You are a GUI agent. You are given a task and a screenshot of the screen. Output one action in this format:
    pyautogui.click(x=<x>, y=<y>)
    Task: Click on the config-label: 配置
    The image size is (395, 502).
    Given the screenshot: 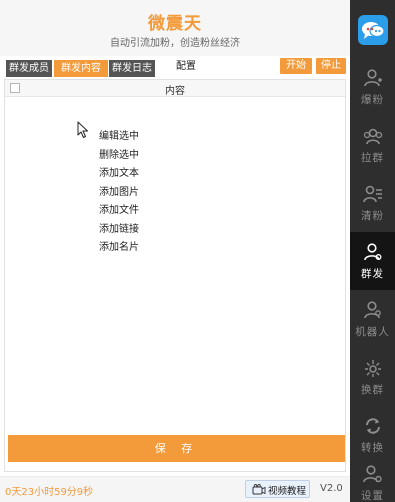 What is the action you would take?
    pyautogui.click(x=186, y=66)
    